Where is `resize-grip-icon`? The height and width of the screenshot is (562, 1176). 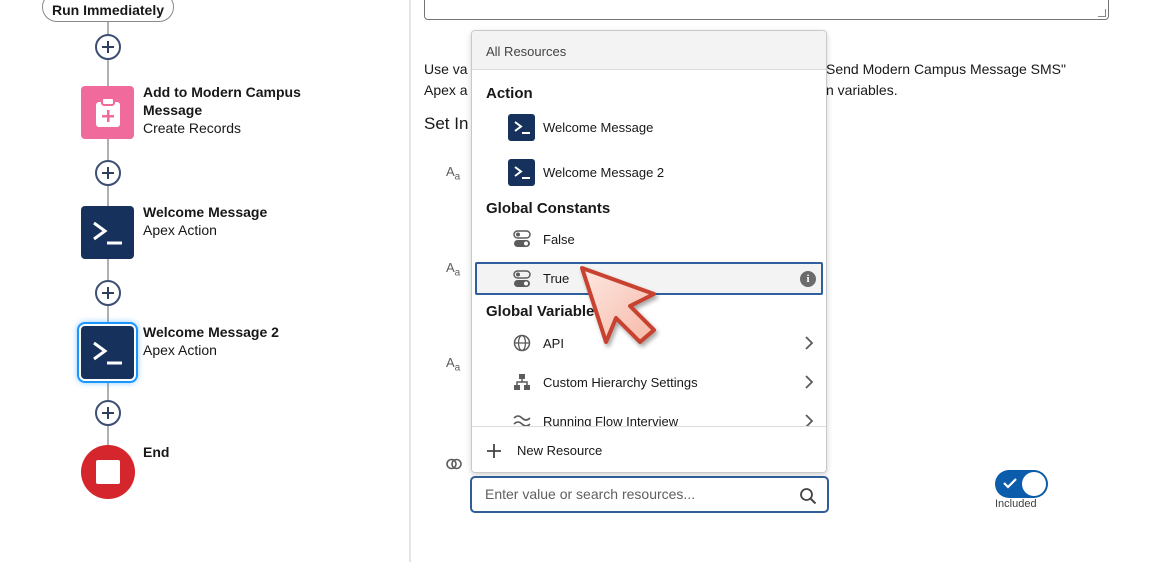
resize-grip-icon is located at coordinates (1102, 13).